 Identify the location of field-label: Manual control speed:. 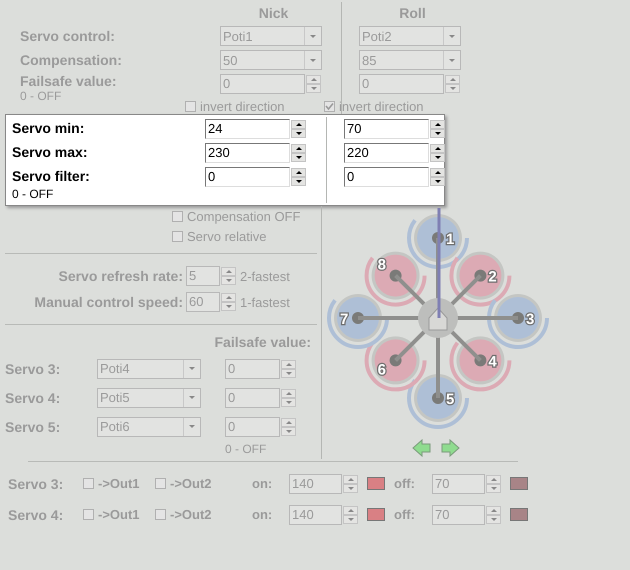
(108, 302).